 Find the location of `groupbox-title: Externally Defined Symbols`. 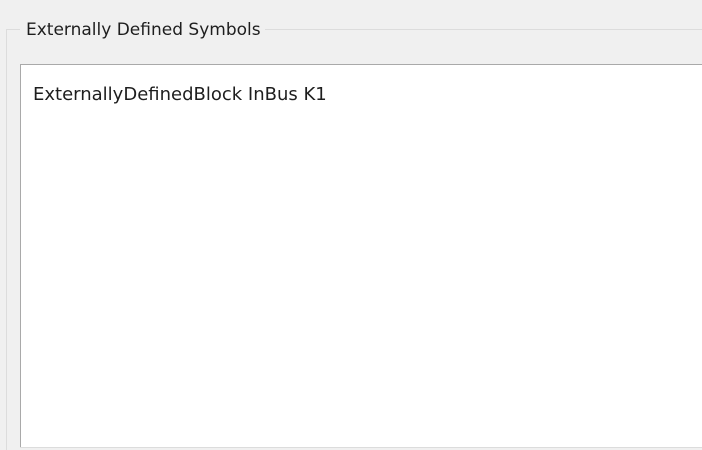

groupbox-title: Externally Defined Symbols is located at coordinates (142, 30).